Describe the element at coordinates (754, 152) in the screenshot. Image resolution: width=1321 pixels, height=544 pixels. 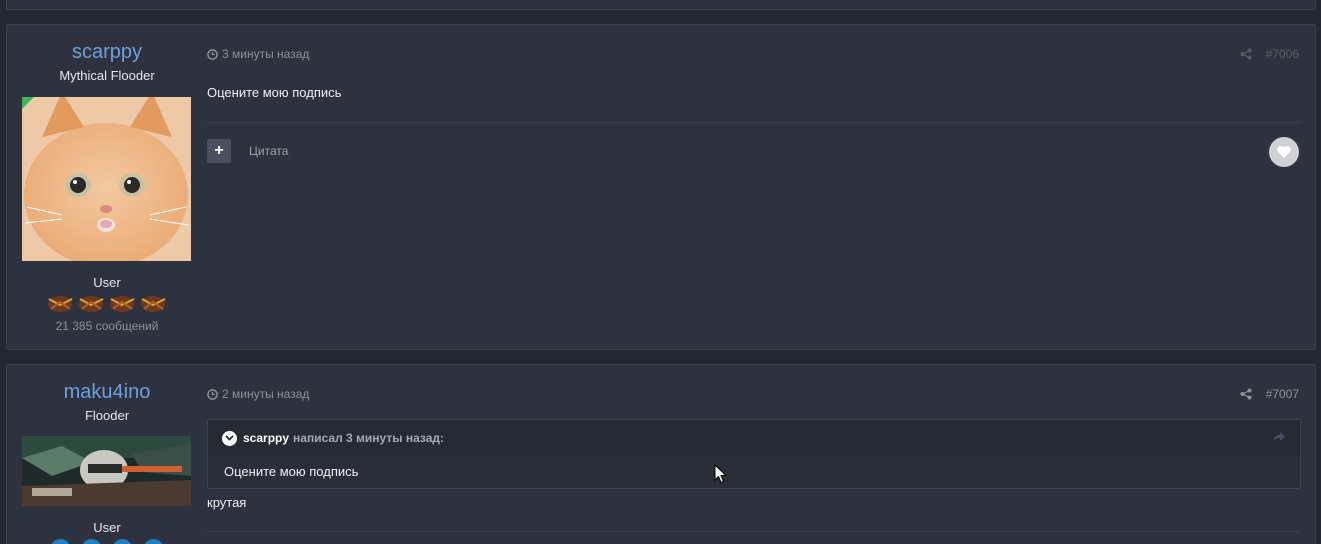
I see `post-footer: + Цитата` at that location.